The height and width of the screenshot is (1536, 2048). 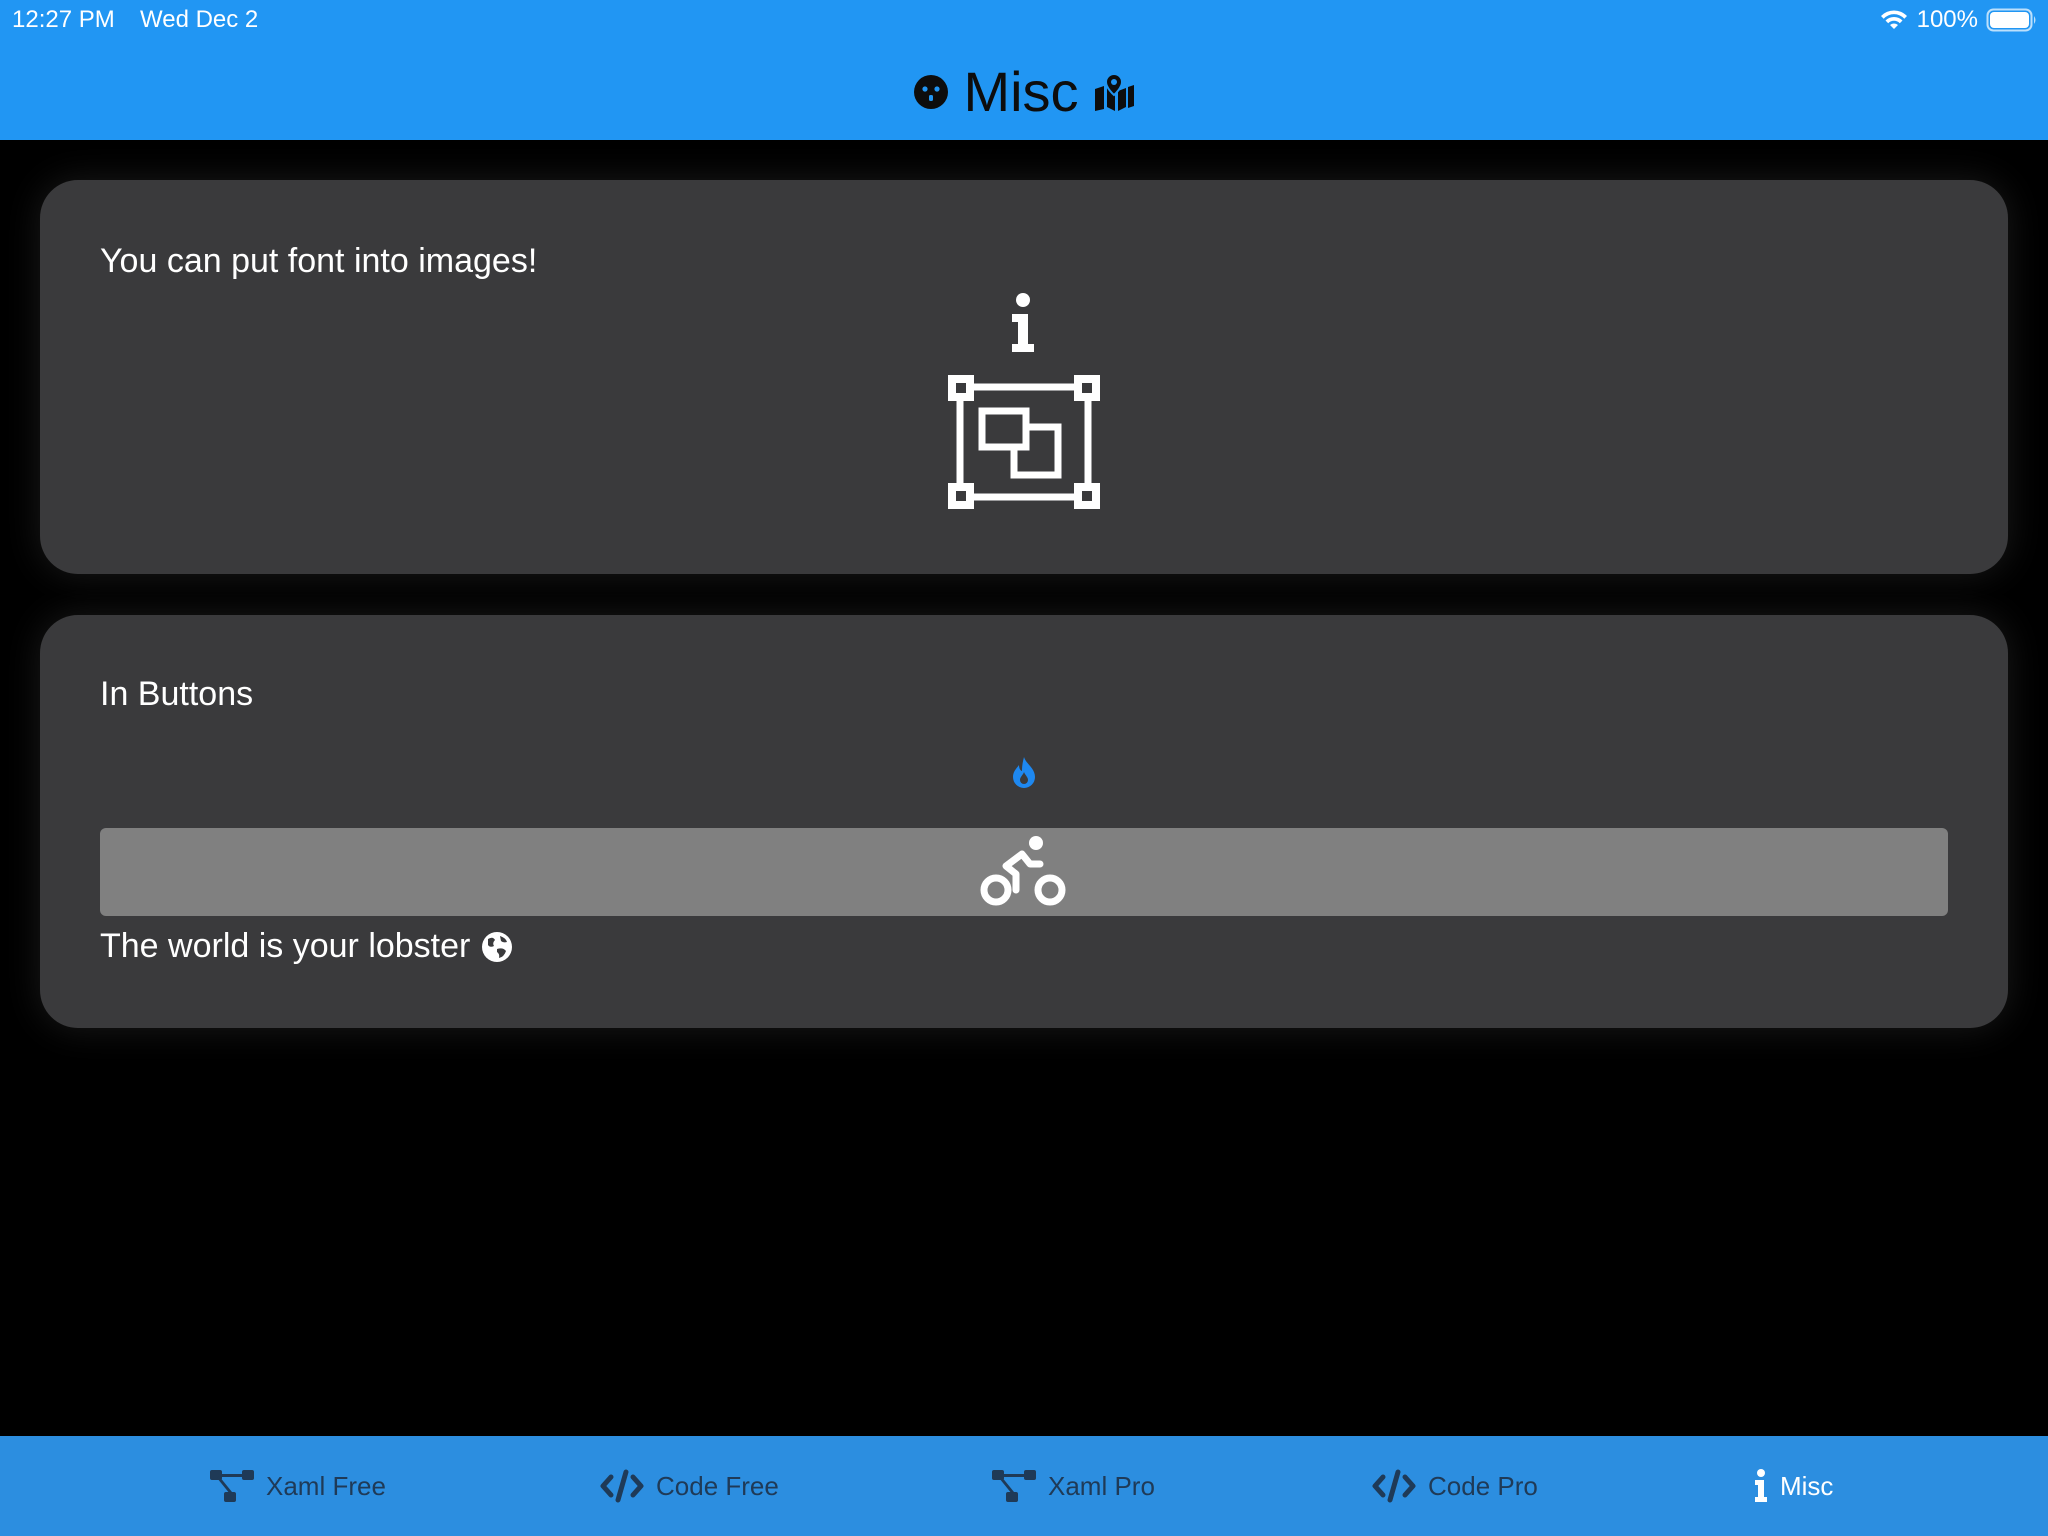 I want to click on globe-icon, so click(x=497, y=947).